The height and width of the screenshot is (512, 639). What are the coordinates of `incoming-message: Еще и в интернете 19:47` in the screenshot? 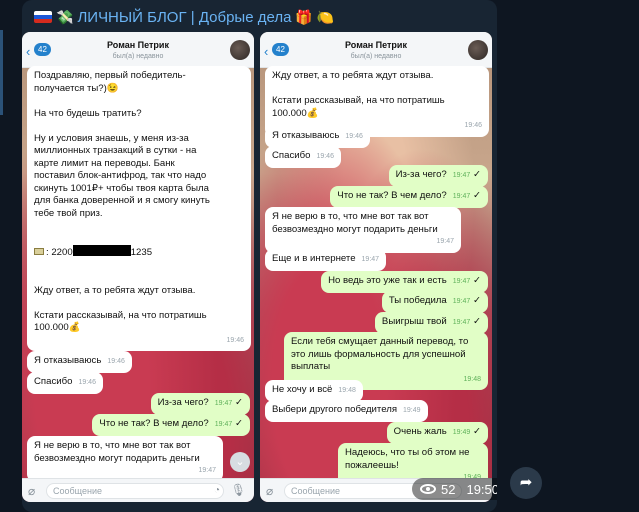 It's located at (326, 260).